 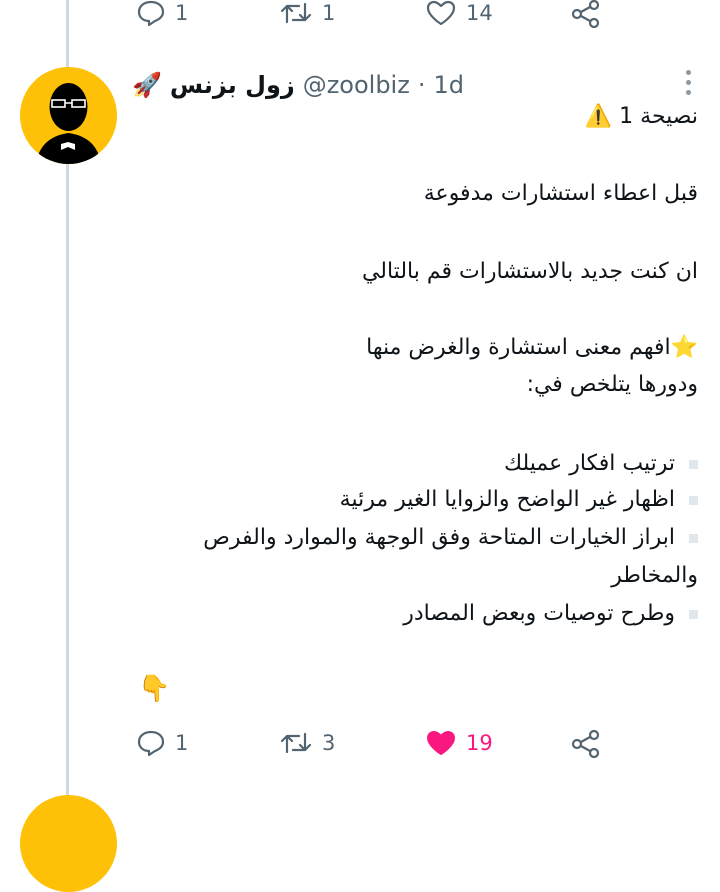 What do you see at coordinates (459, 743) in the screenshot?
I see `like-button: 19` at bounding box center [459, 743].